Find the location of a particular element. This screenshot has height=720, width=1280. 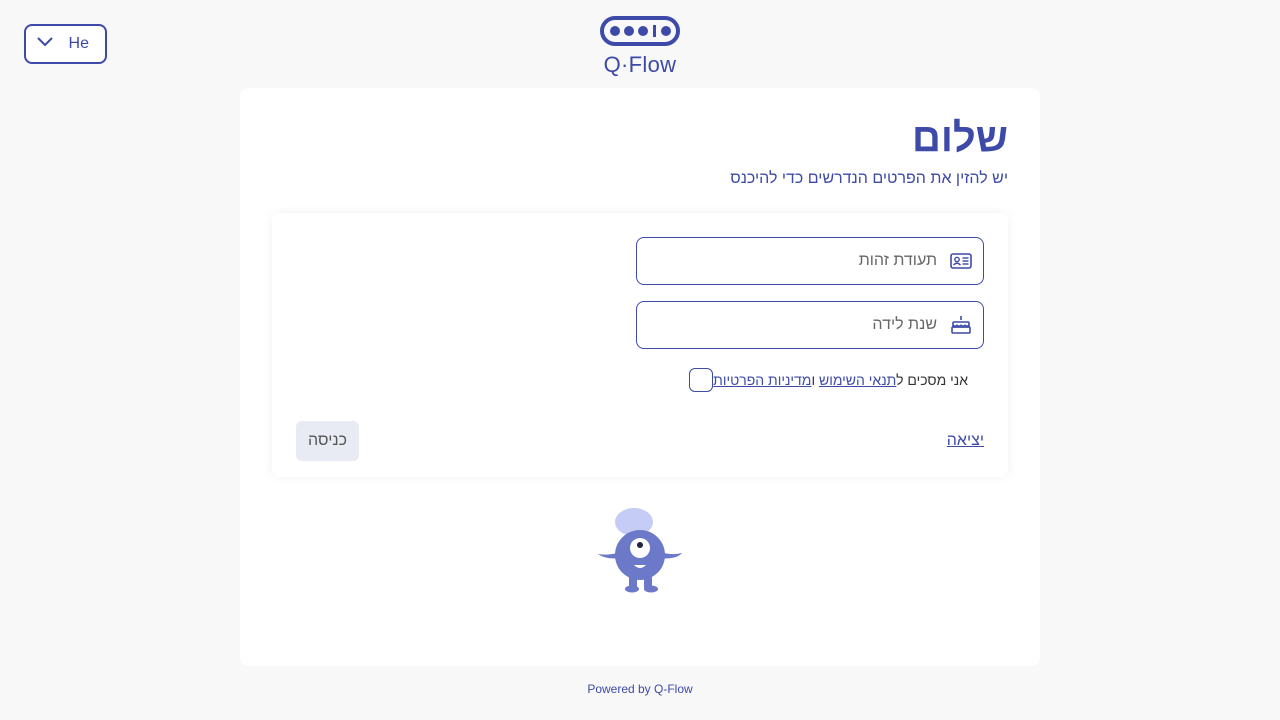

consent-and: ו is located at coordinates (815, 380).